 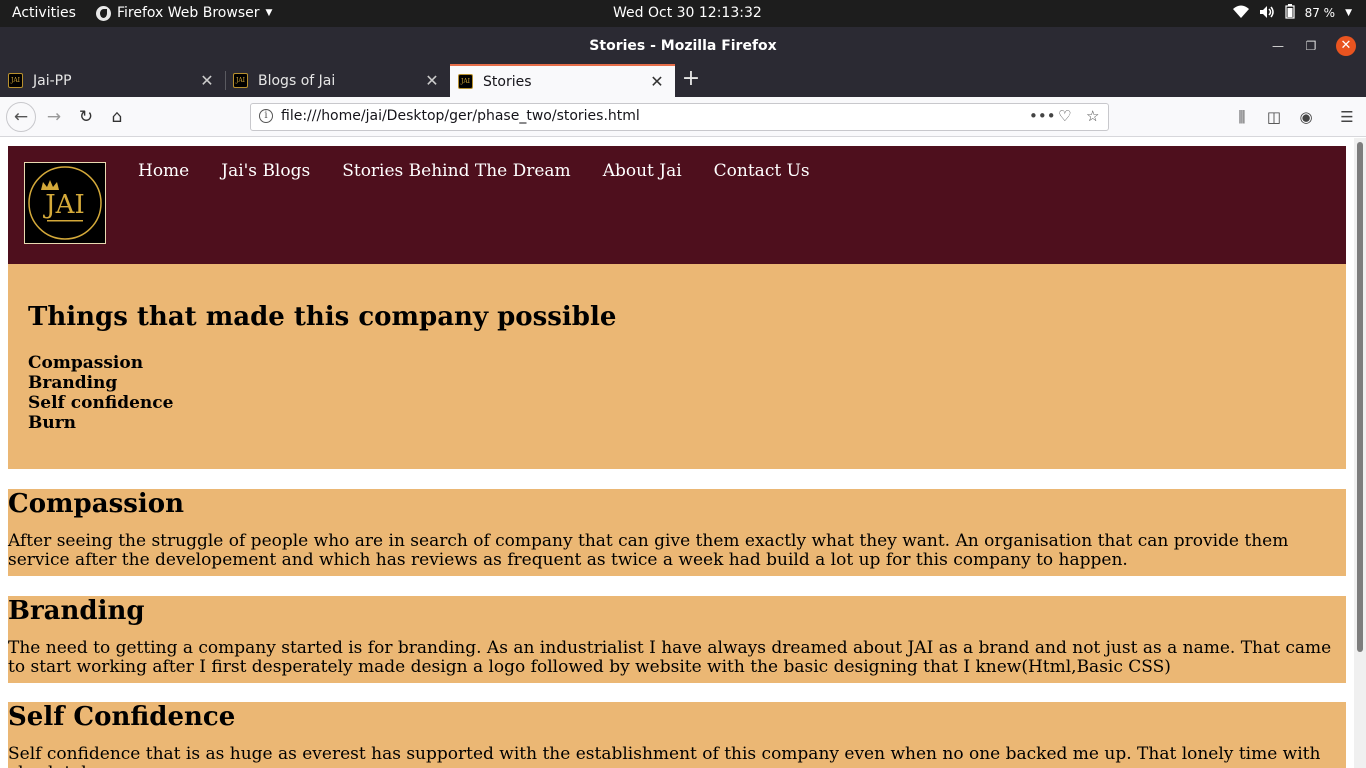 What do you see at coordinates (1347, 117) in the screenshot?
I see `menu-icon: ☰` at bounding box center [1347, 117].